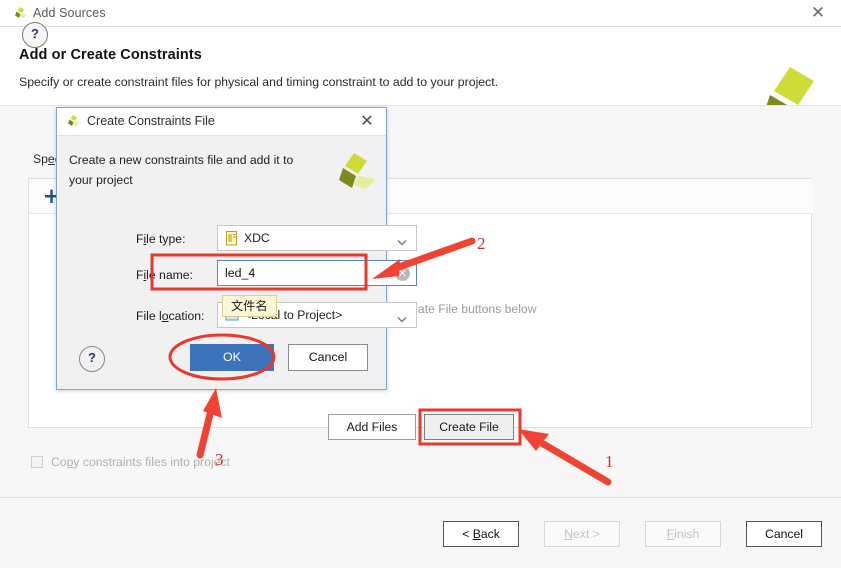 Image resolution: width=841 pixels, height=570 pixels. I want to click on file-name-value: led_4, so click(240, 273).